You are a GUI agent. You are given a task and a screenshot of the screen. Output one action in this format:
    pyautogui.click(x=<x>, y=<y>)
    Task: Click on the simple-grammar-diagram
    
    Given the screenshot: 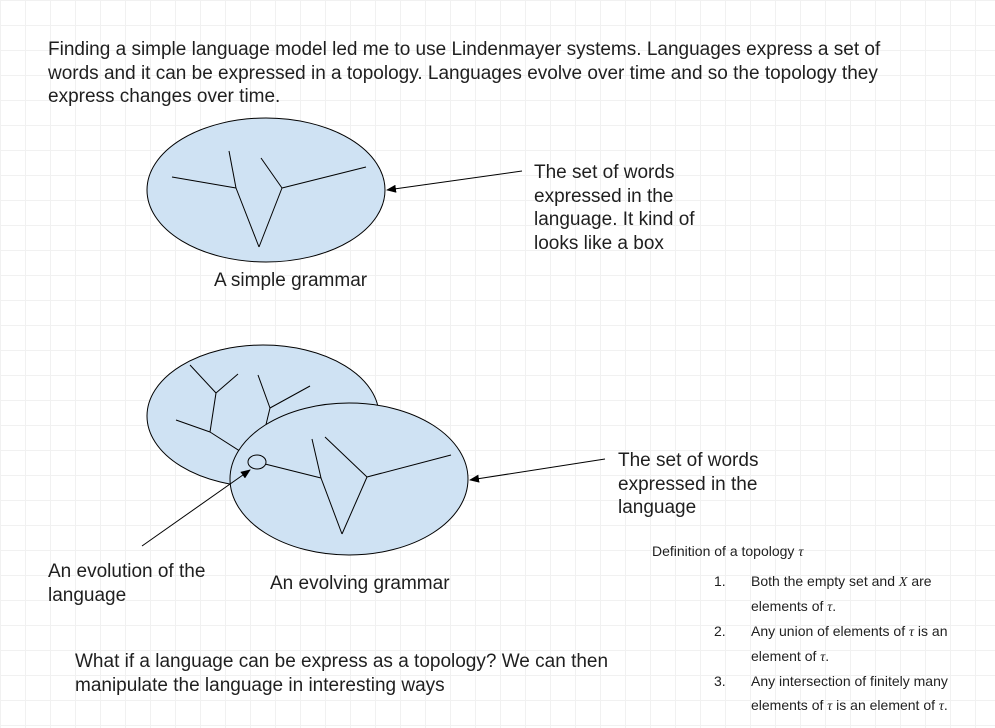 What is the action you would take?
    pyautogui.click(x=334, y=190)
    